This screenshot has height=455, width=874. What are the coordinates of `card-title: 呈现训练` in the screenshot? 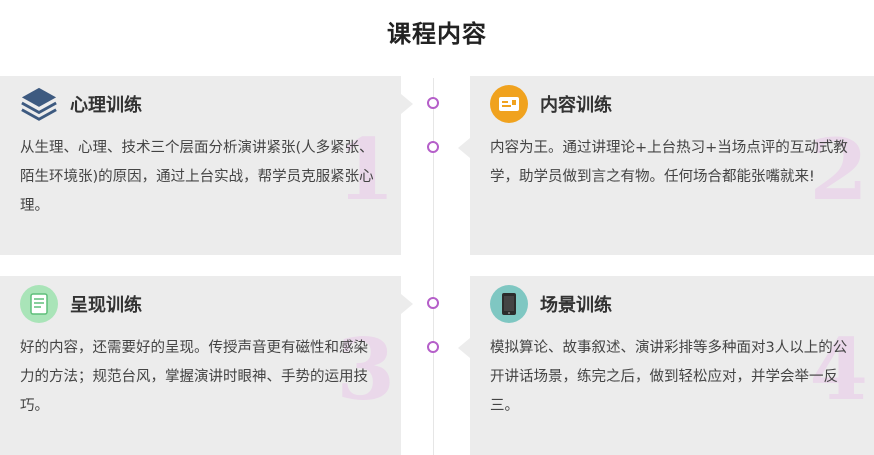 It's located at (106, 305).